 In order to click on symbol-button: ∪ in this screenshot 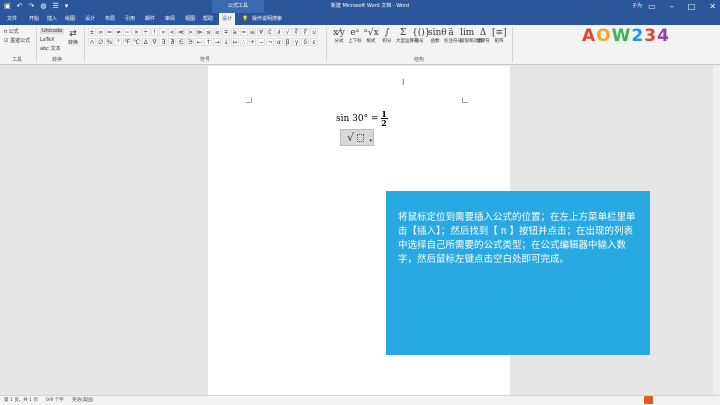, I will do `click(314, 32)`.